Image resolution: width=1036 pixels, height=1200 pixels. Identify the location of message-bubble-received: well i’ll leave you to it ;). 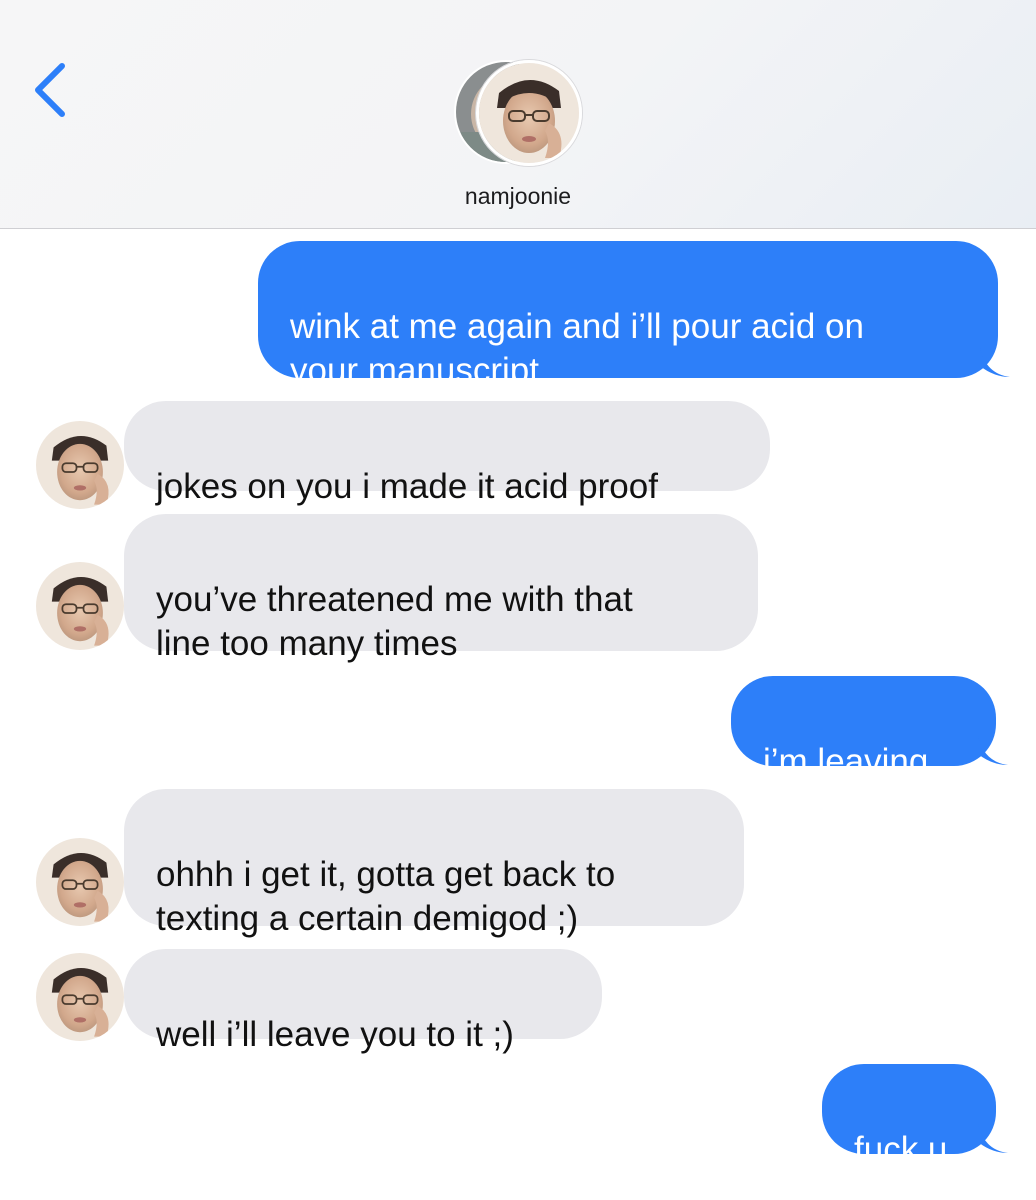
(363, 1001).